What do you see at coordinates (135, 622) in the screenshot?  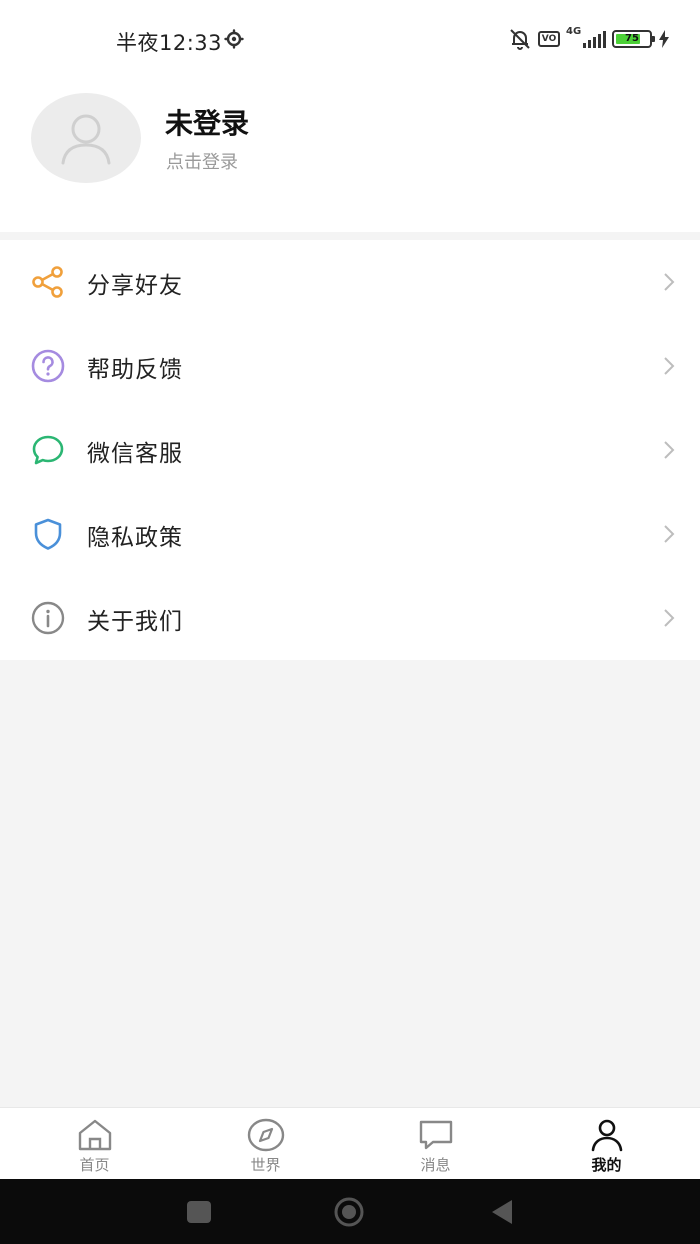 I see `menu-item-label: 关于我们` at bounding box center [135, 622].